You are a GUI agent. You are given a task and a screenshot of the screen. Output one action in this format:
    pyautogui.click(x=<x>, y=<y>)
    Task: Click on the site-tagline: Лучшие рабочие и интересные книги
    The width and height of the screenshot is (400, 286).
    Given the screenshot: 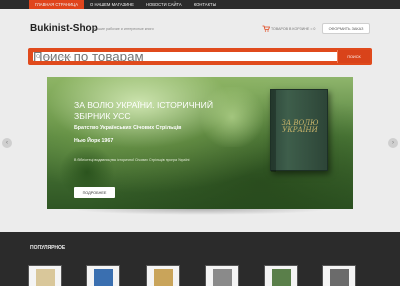 What is the action you would take?
    pyautogui.click(x=123, y=29)
    